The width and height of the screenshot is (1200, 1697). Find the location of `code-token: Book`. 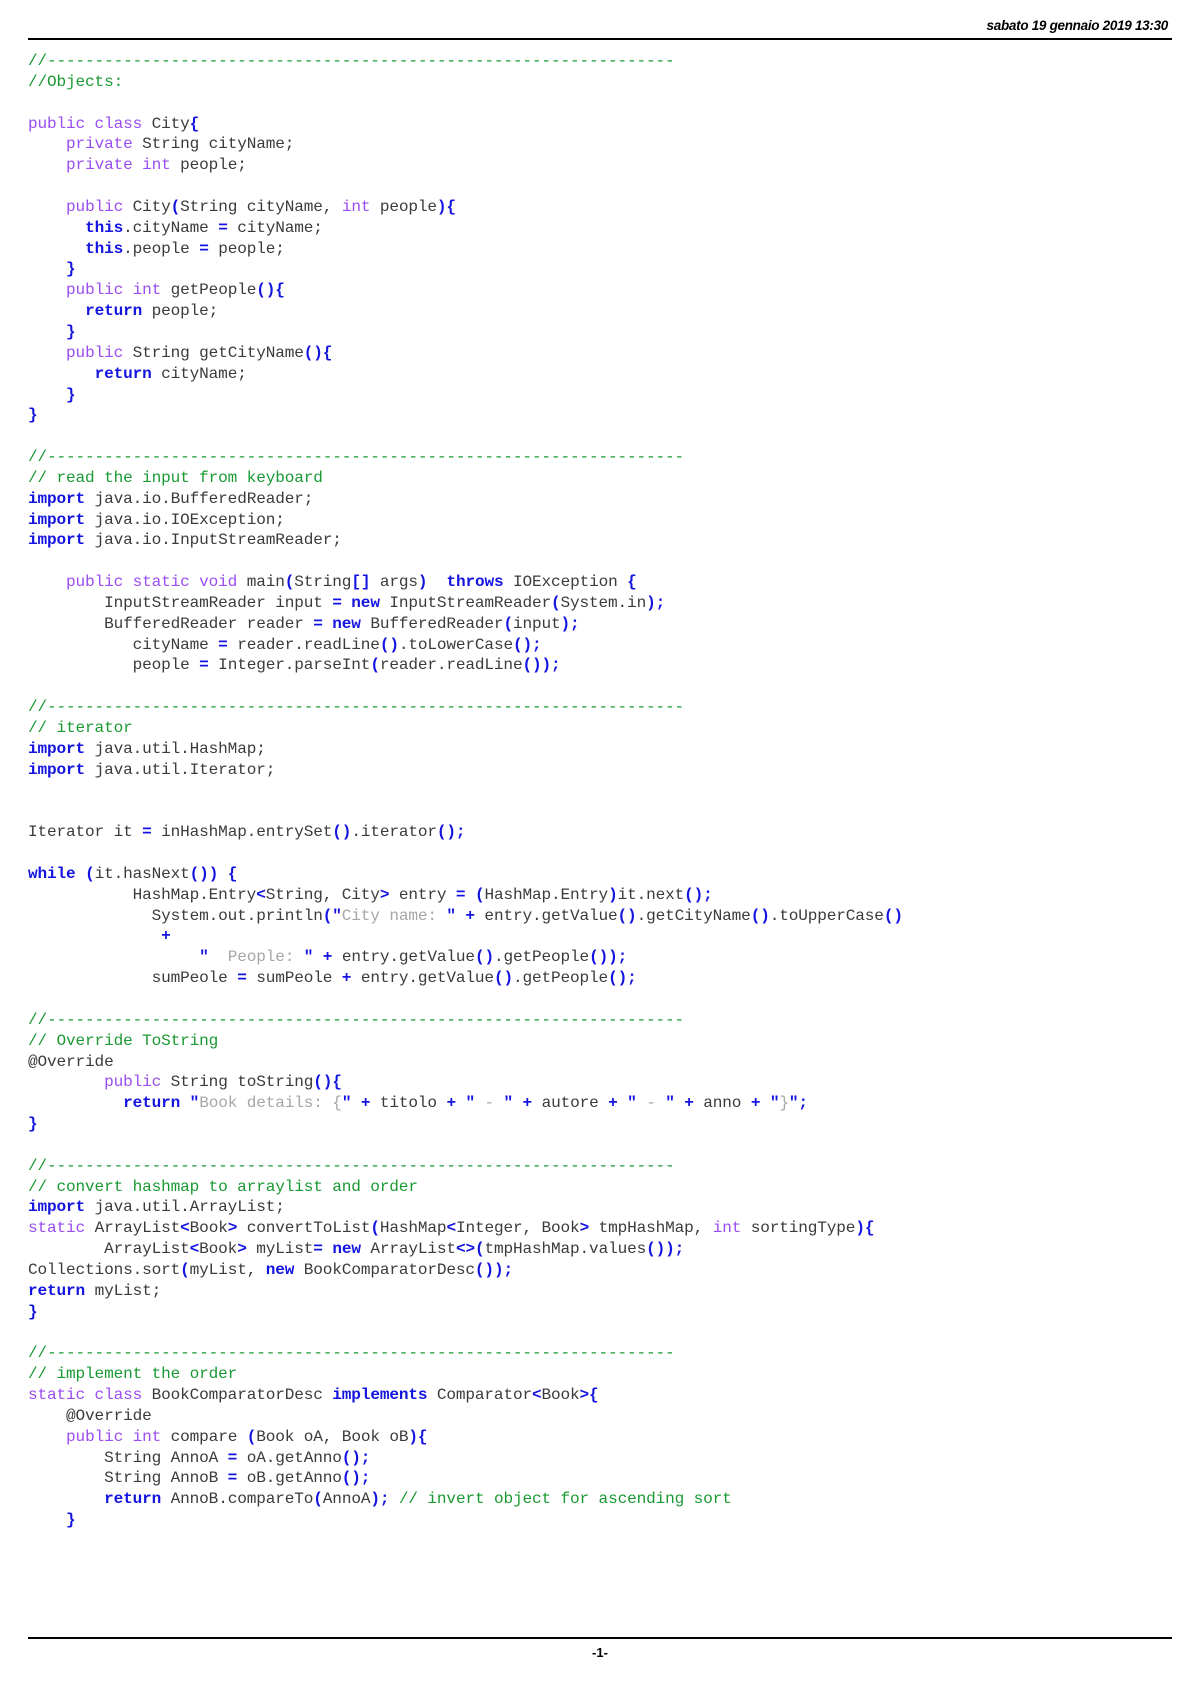

code-token: Book is located at coordinates (218, 1249).